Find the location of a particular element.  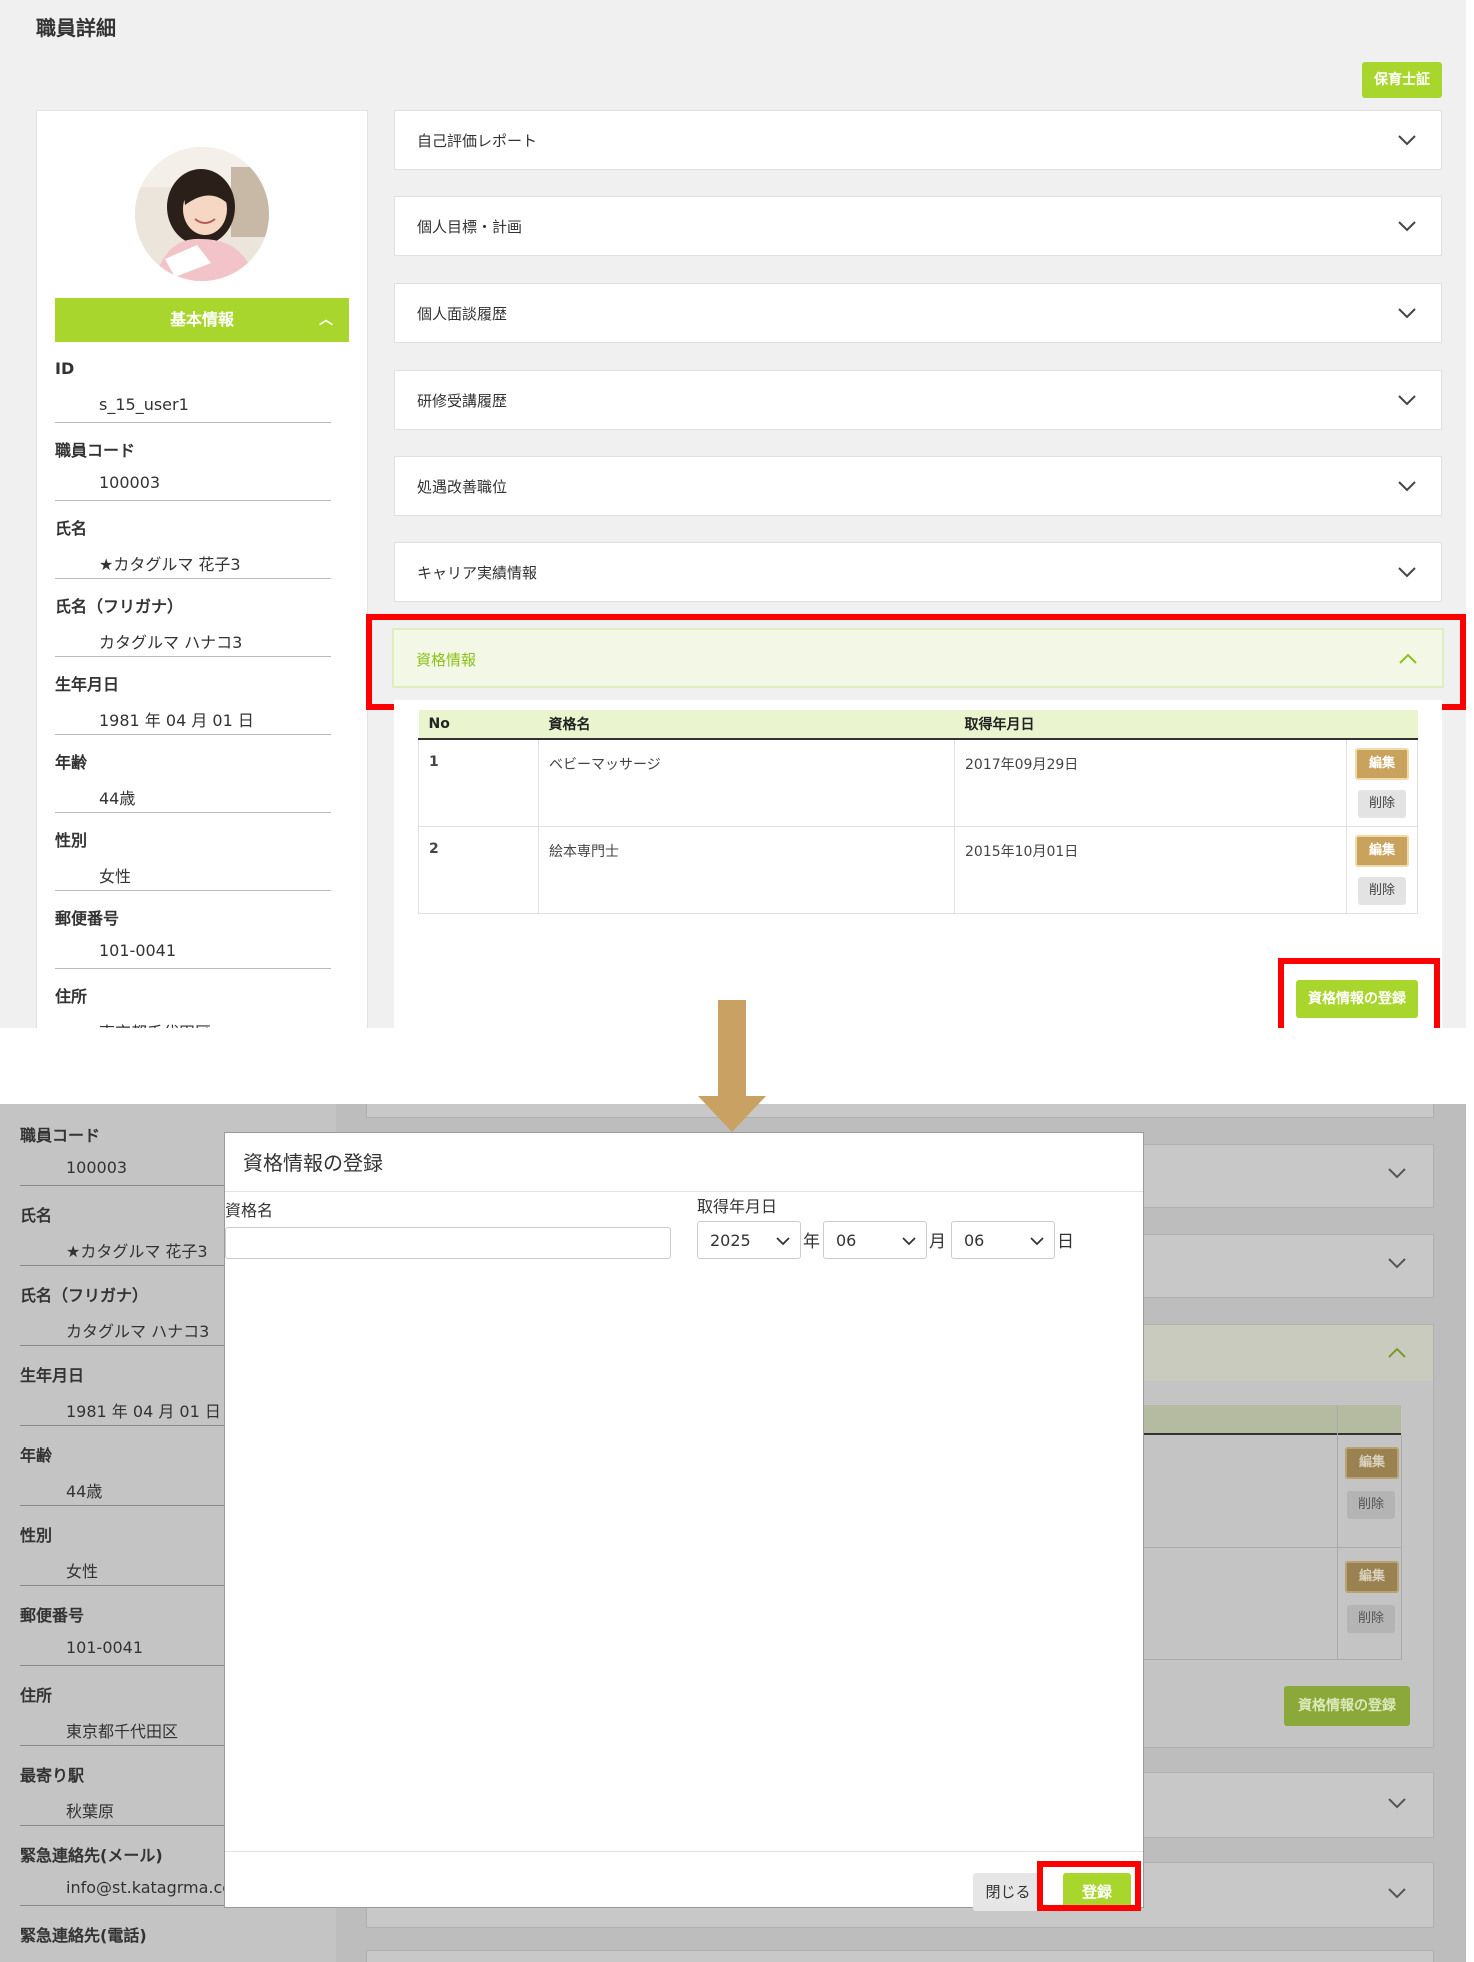

close-button: 閉じる is located at coordinates (1008, 1892).